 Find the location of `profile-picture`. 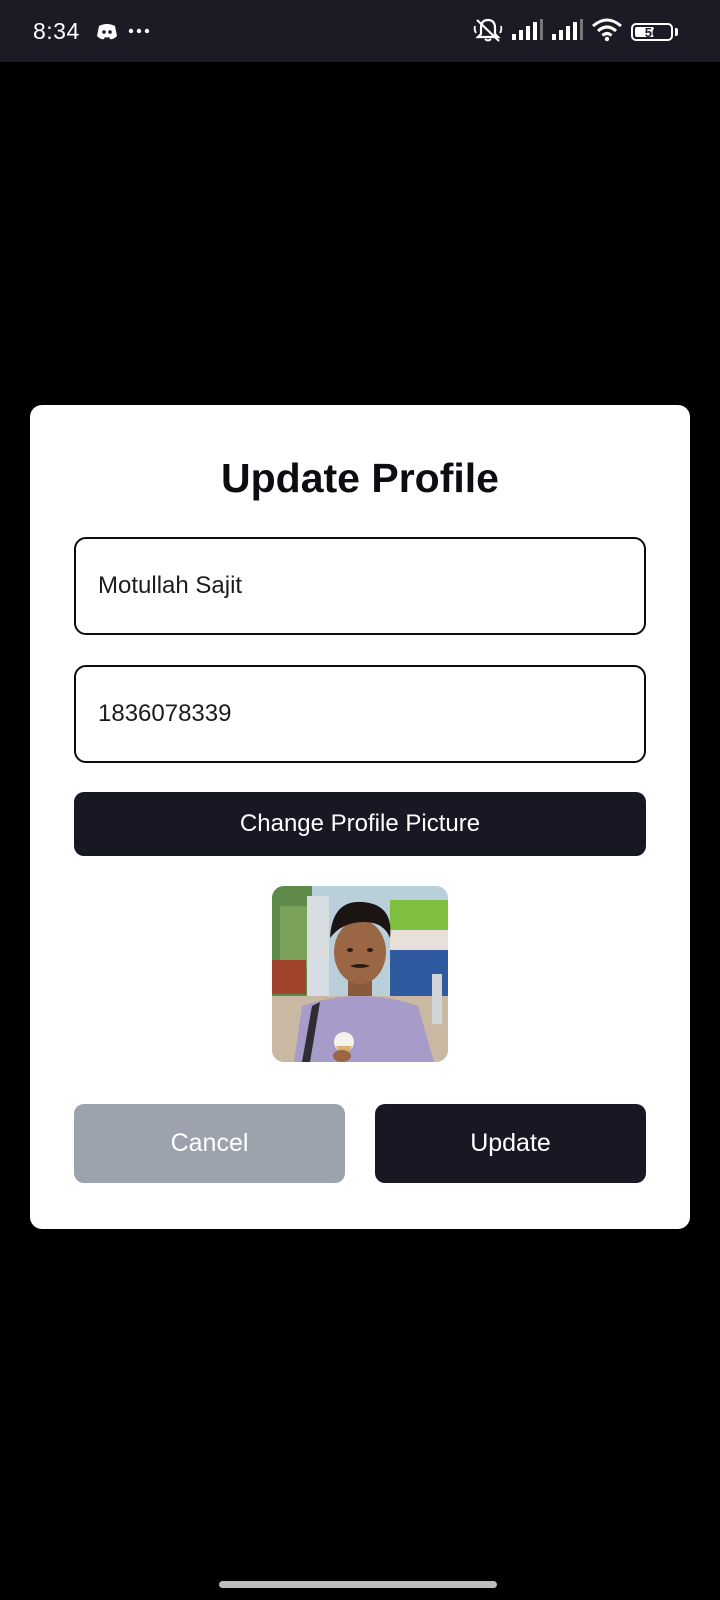

profile-picture is located at coordinates (360, 974).